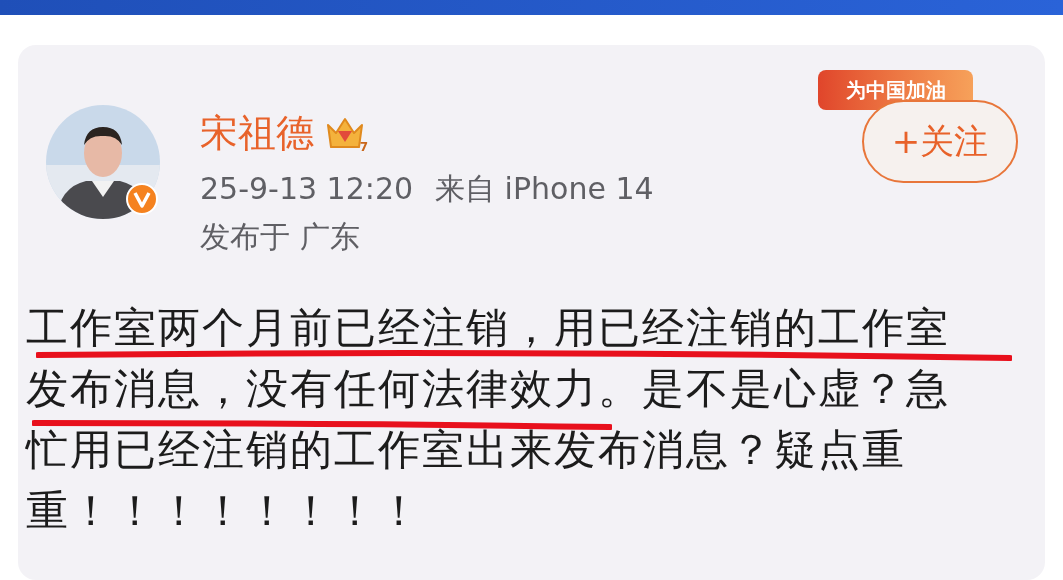 This screenshot has height=580, width=1063. Describe the element at coordinates (307, 189) in the screenshot. I see `post-time: 25-9-13 12:20` at that location.